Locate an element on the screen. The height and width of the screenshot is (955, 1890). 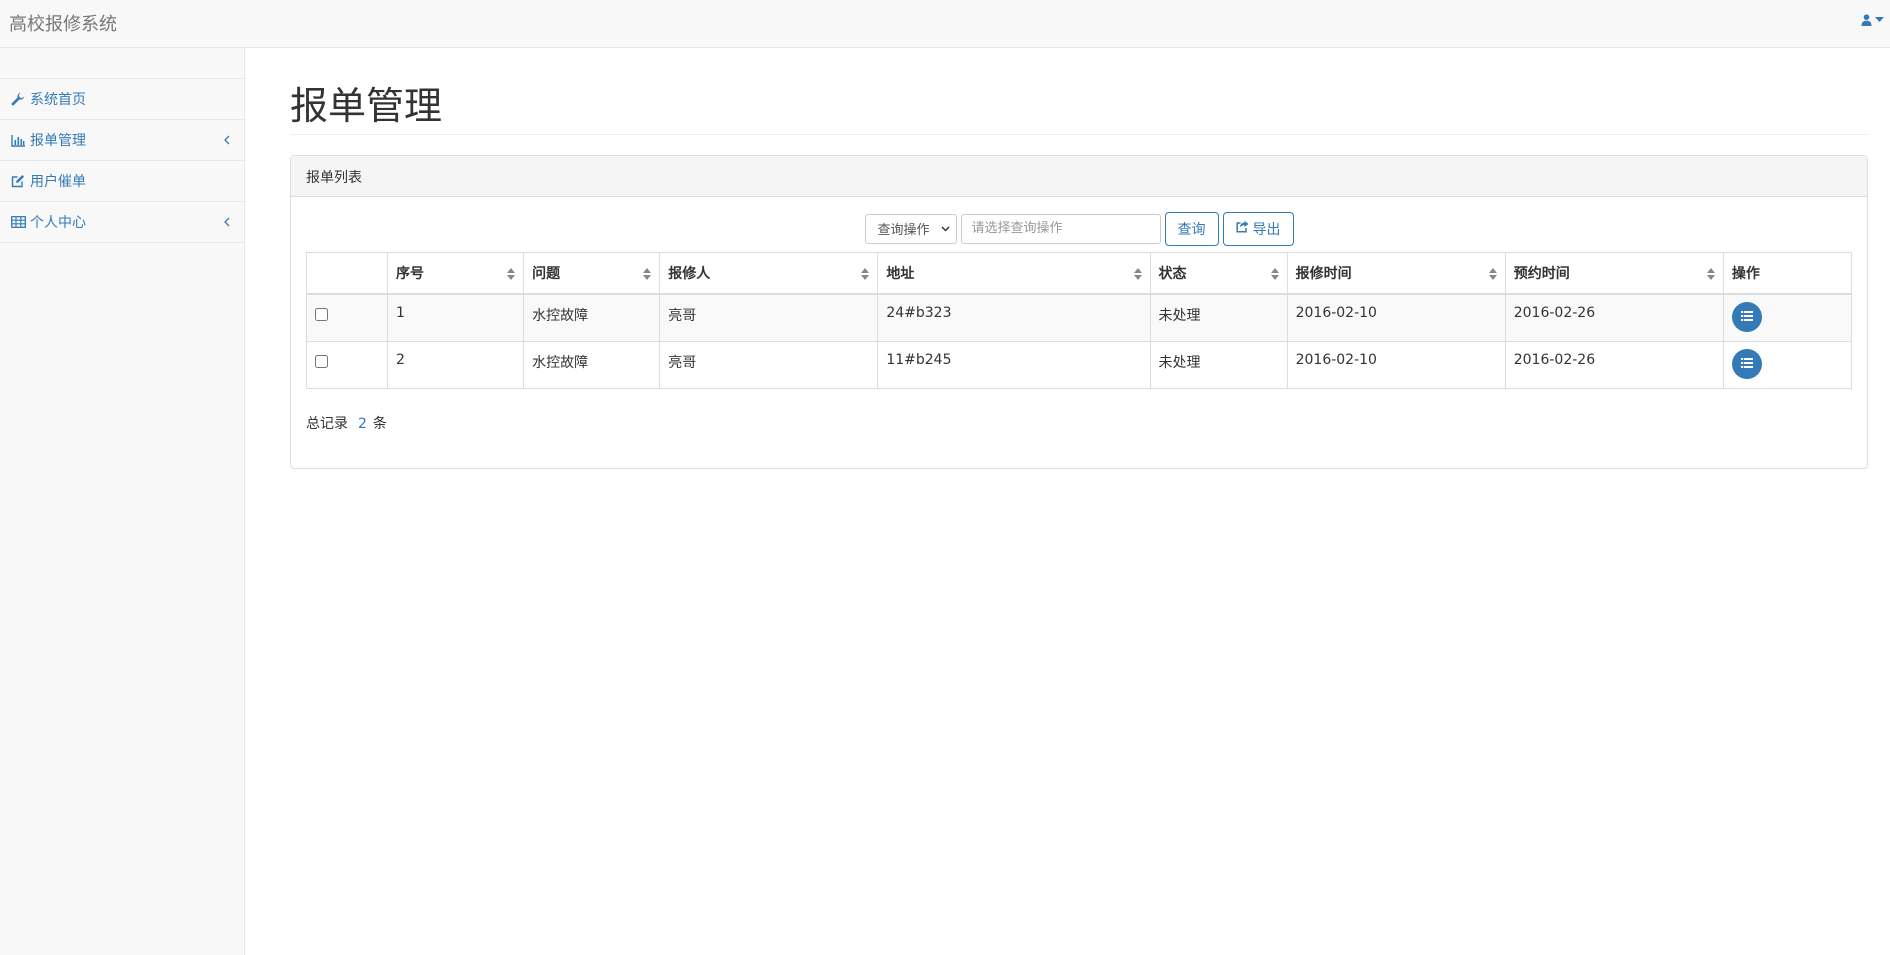
sidebar-item-user-urge: 用户催单 is located at coordinates (122, 181).